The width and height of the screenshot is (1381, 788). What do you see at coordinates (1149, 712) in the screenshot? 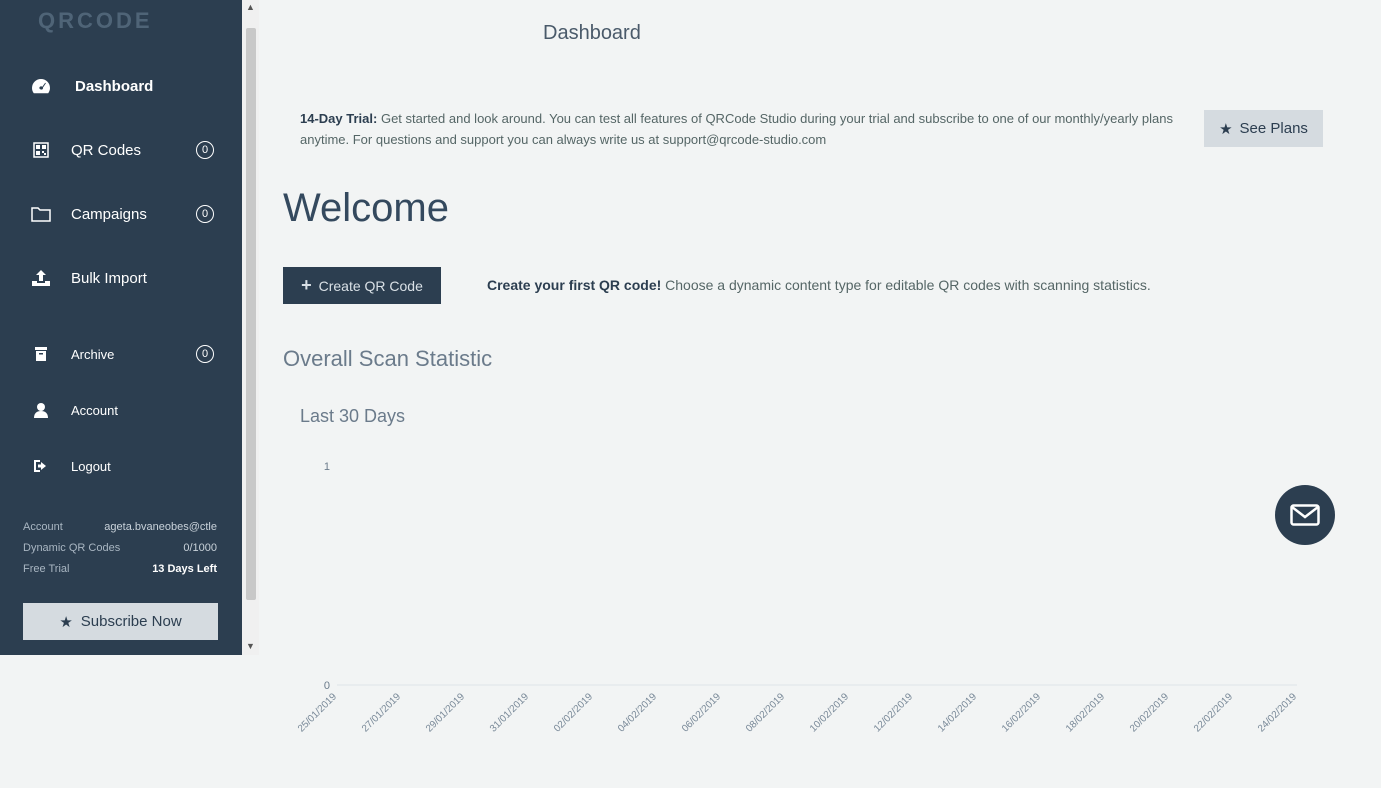
I see `x-tick-label: 20/02/2019` at bounding box center [1149, 712].